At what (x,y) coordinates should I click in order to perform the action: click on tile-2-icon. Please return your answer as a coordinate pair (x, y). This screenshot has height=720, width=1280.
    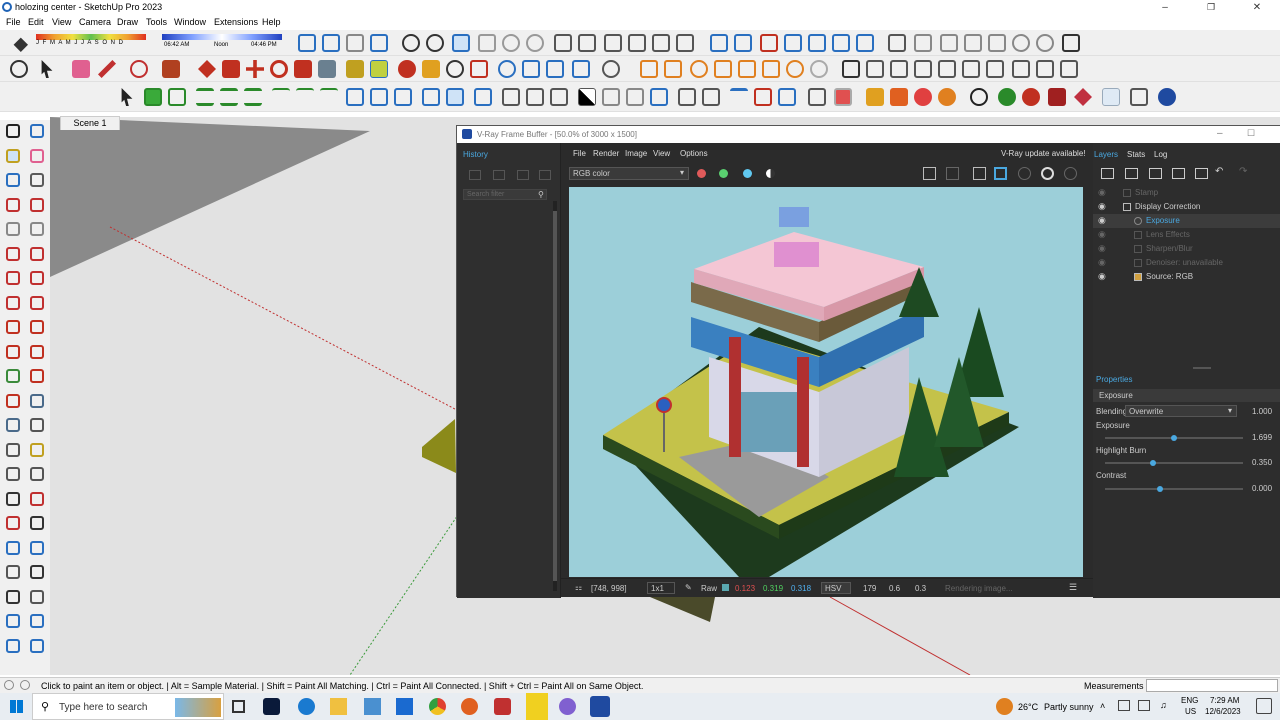
    Looking at the image, I should click on (535, 97).